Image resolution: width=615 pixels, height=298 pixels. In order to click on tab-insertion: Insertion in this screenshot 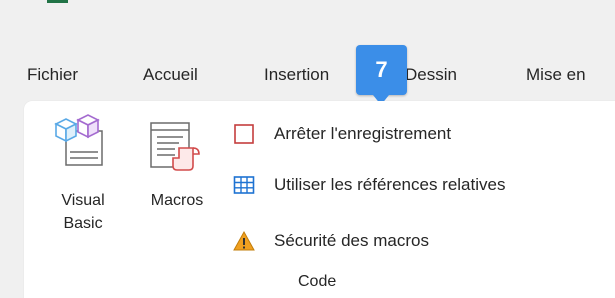, I will do `click(296, 75)`.